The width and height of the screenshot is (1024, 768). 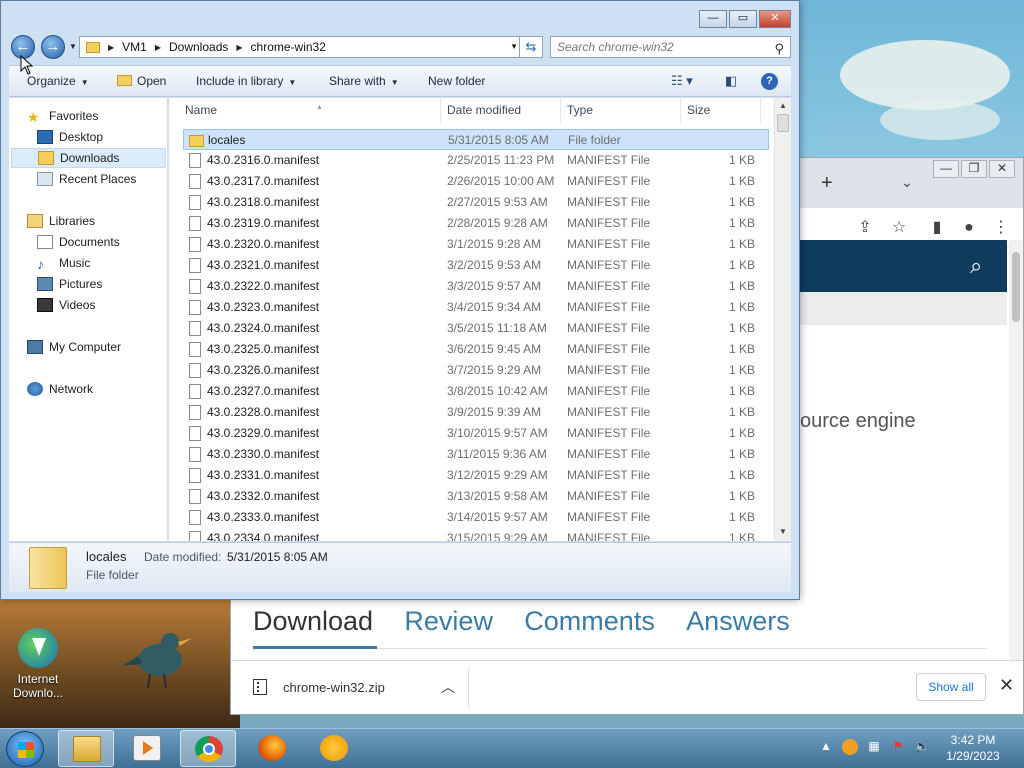 I want to click on tray-expand-icon: ▲, so click(x=826, y=747).